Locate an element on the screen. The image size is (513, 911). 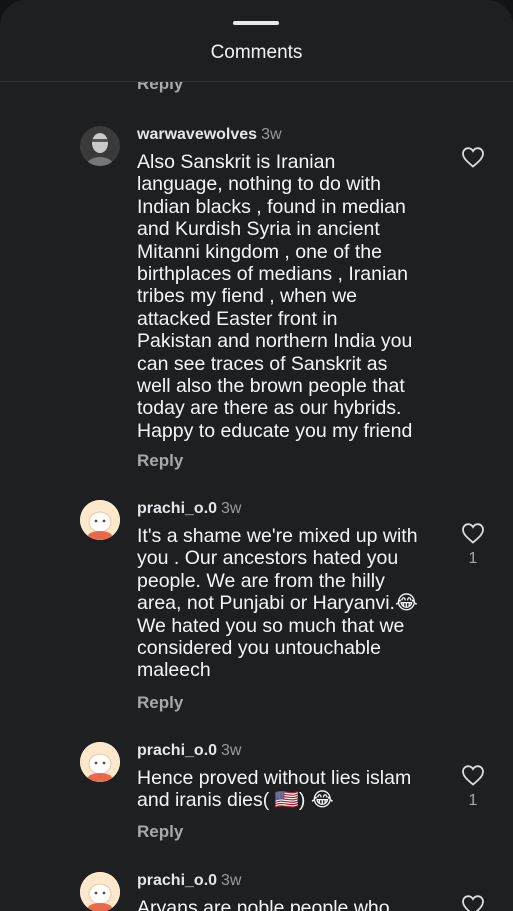
drag-handle is located at coordinates (256, 23).